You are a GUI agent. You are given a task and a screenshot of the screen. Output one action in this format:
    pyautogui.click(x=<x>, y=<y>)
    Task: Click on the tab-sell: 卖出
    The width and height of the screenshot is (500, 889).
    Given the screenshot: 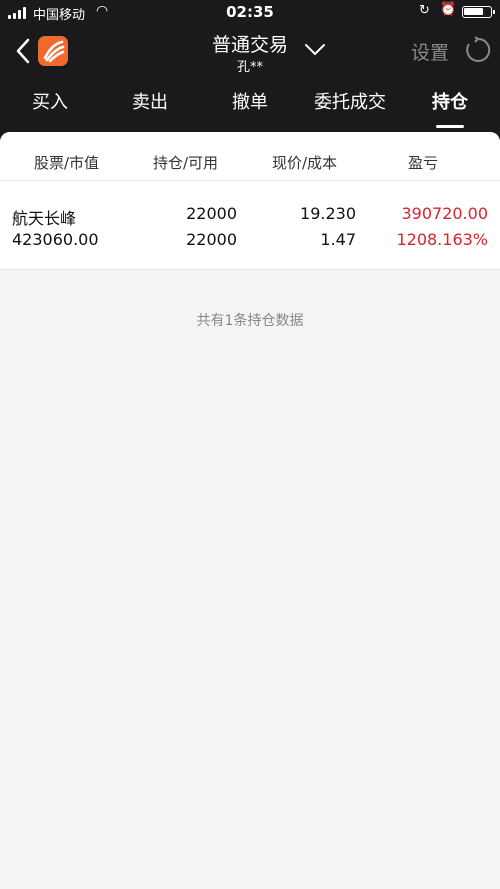 What is the action you would take?
    pyautogui.click(x=150, y=108)
    